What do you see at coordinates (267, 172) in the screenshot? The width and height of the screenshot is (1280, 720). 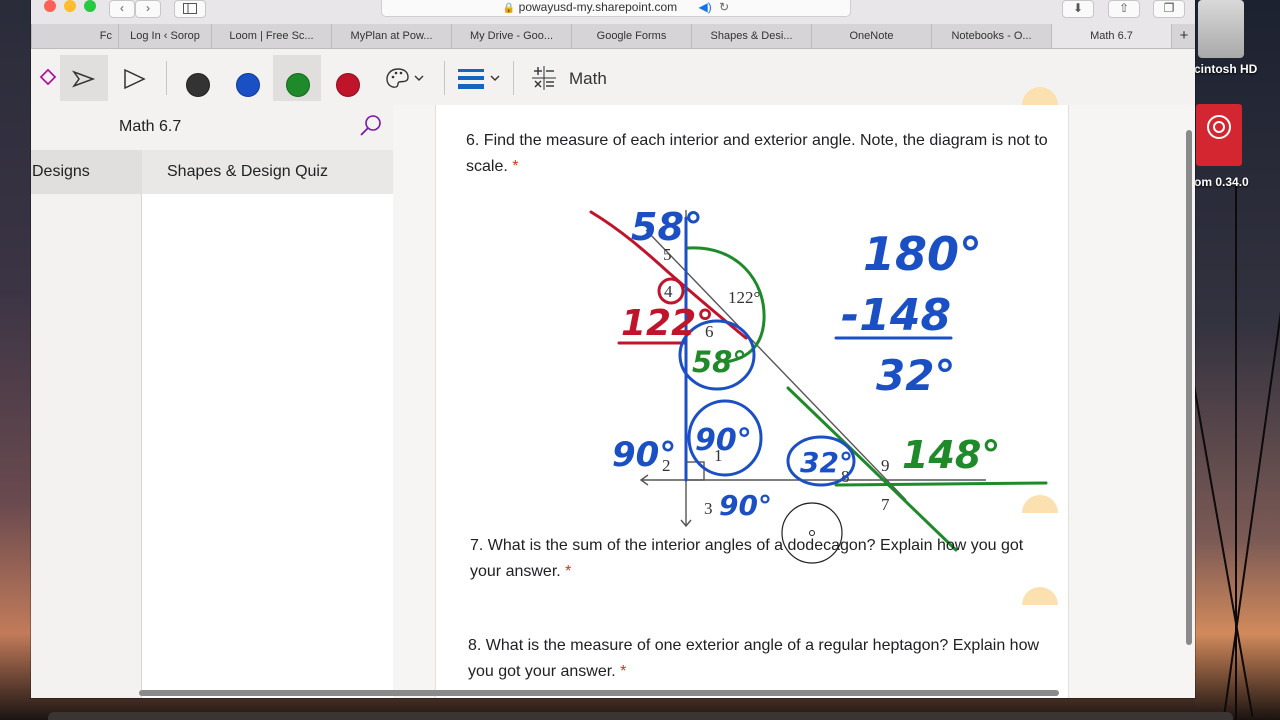 I see `page-item-shapes-design-quiz: Shapes & Design Quiz` at bounding box center [267, 172].